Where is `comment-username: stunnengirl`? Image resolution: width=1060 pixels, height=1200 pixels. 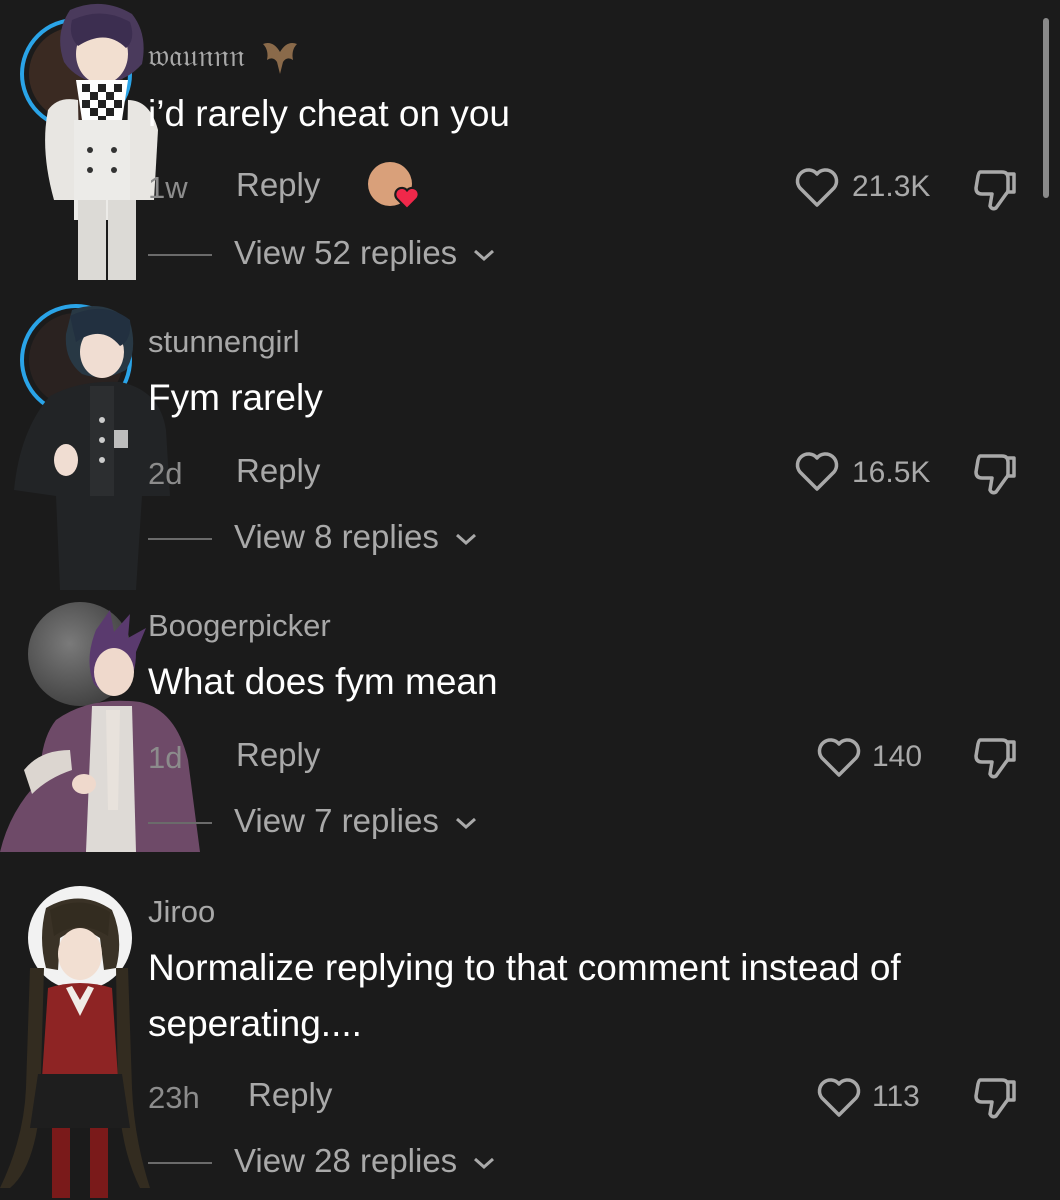 comment-username: stunnengirl is located at coordinates (224, 342).